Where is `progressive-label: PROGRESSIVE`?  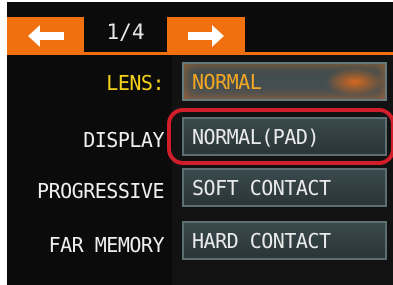
progressive-label: PROGRESSIVE is located at coordinates (100, 191).